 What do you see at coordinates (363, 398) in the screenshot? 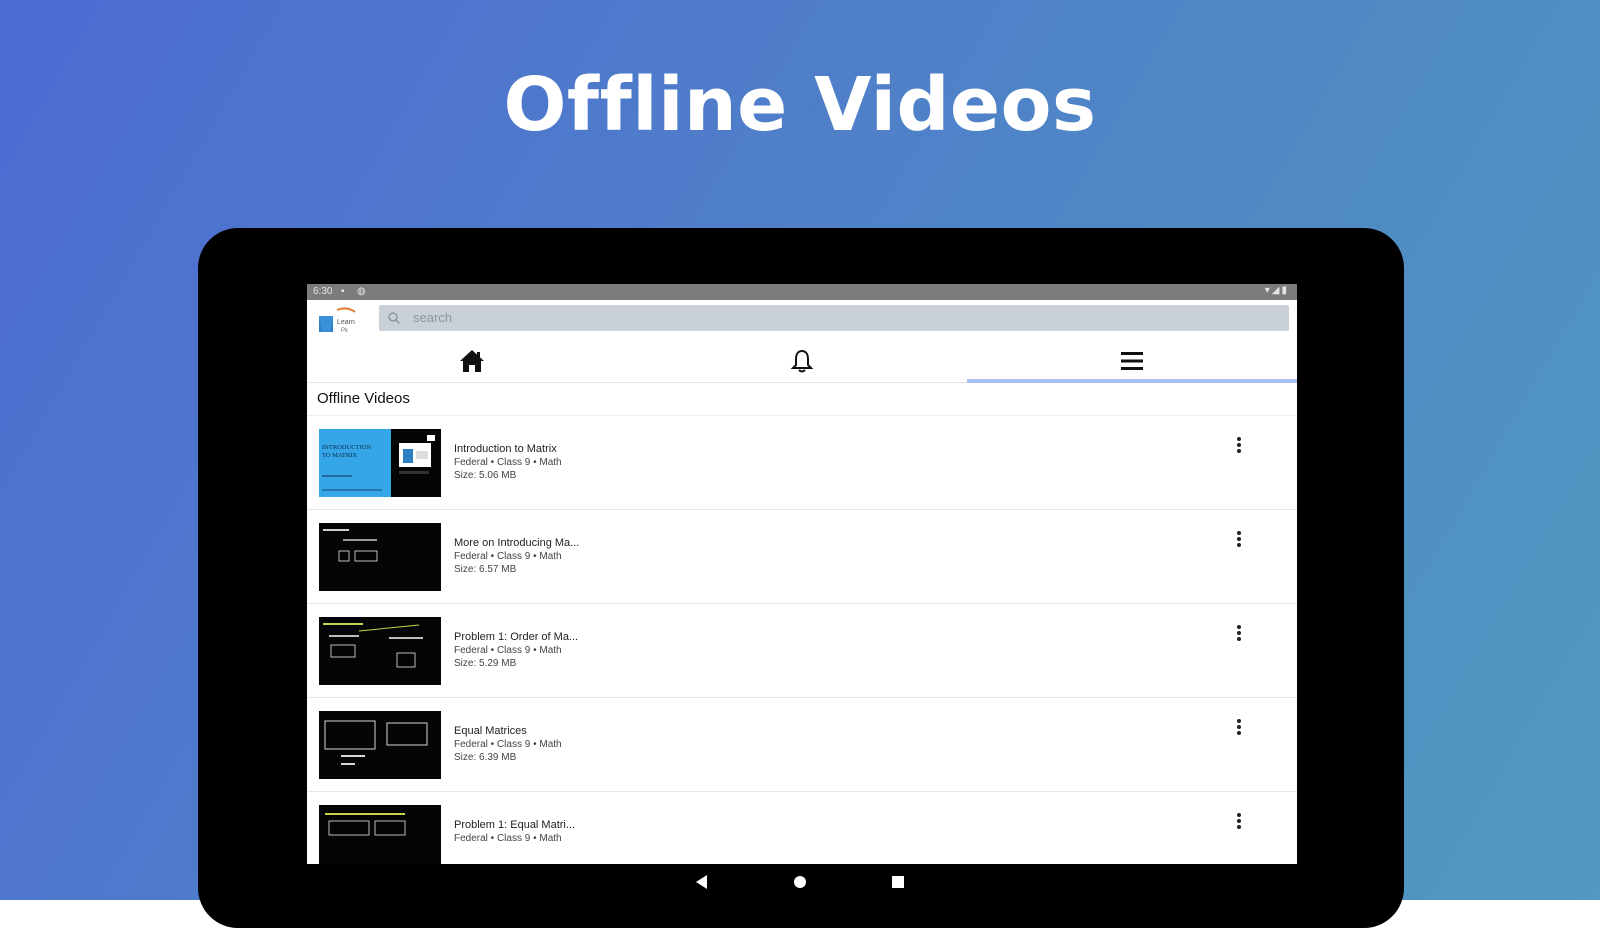
I see `section-title: Offline Videos` at bounding box center [363, 398].